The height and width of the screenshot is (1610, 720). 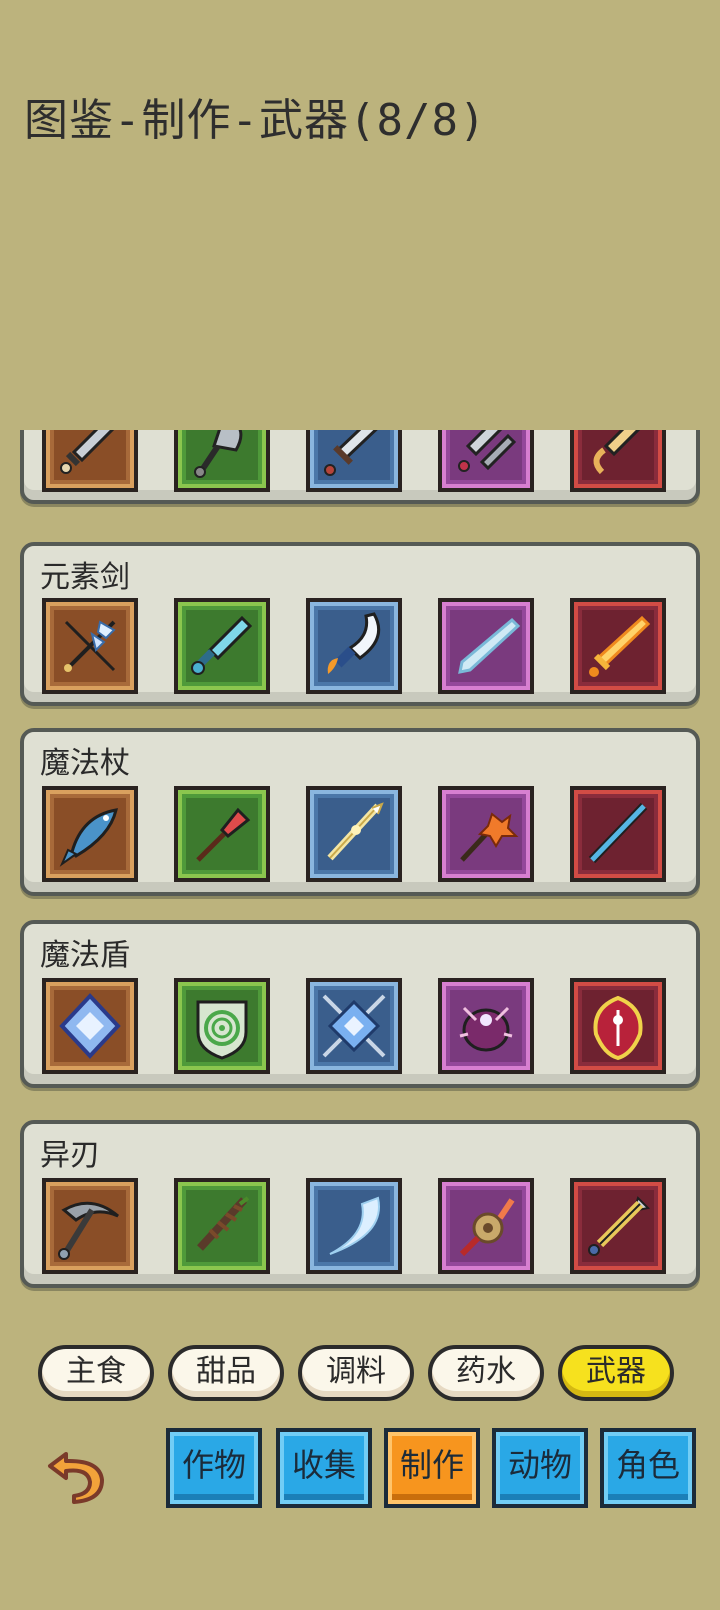 I want to click on tab-staple-food: 主食, so click(x=96, y=1373).